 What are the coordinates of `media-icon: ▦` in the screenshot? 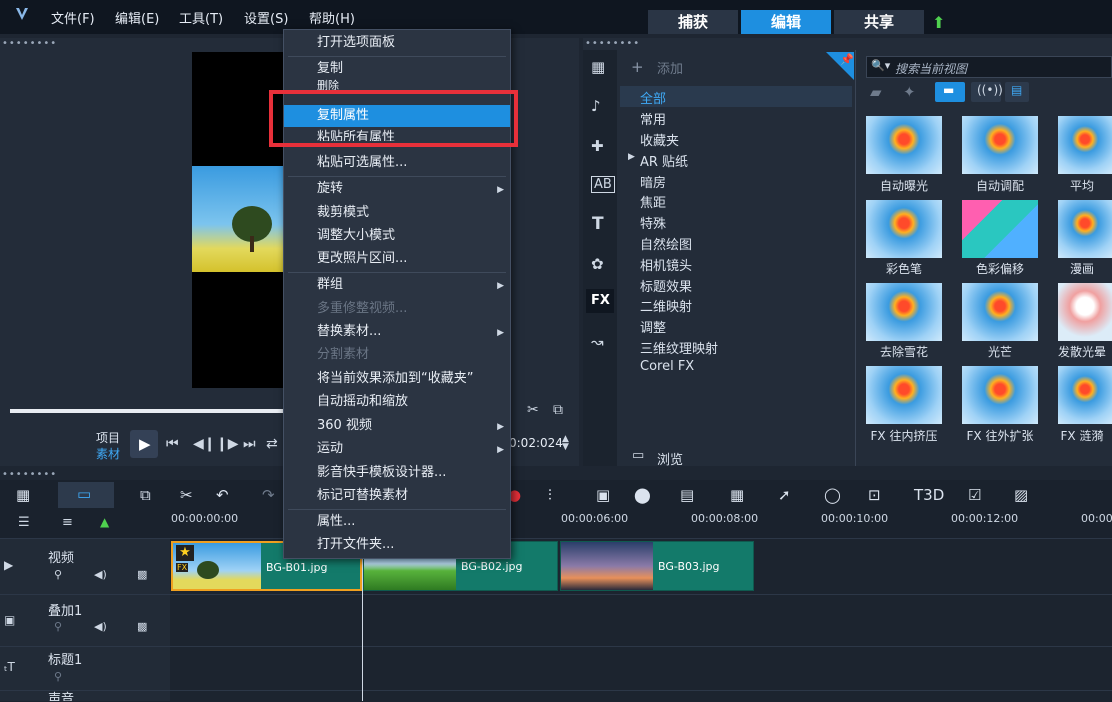 It's located at (598, 67).